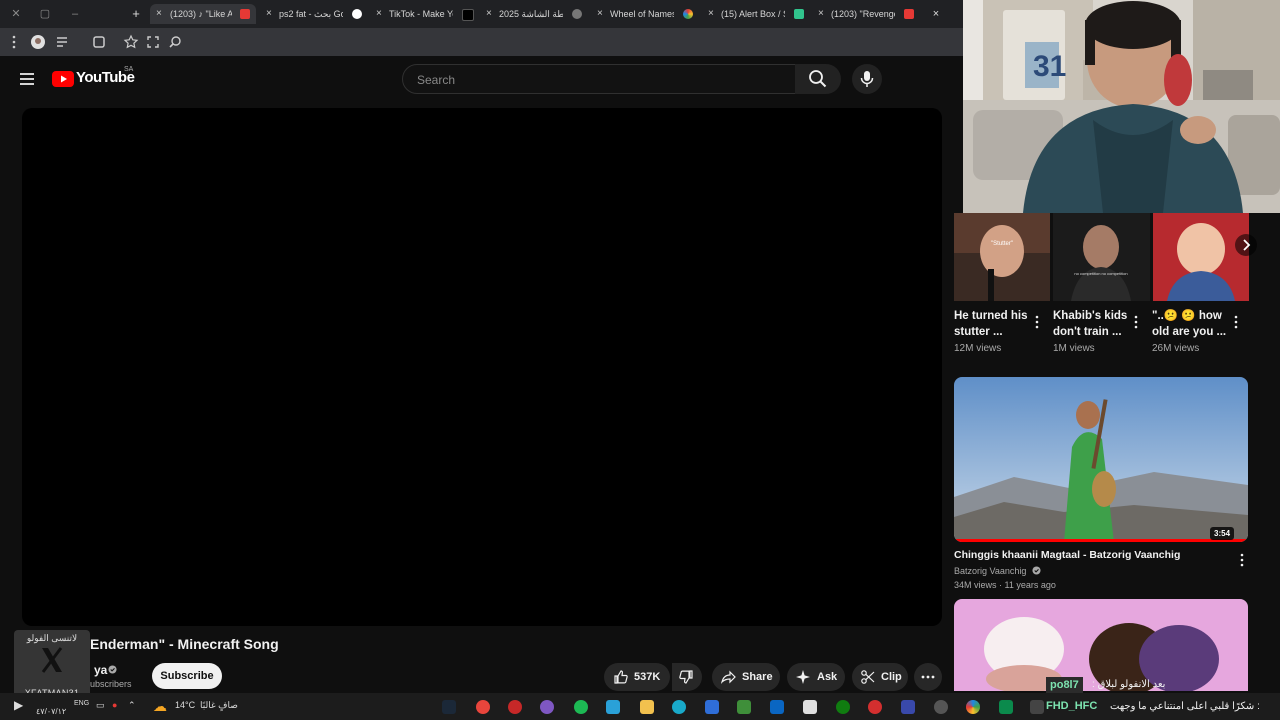  What do you see at coordinates (1072, 706) in the screenshot?
I see `overlay-fhd-tag: FHD_HFC` at bounding box center [1072, 706].